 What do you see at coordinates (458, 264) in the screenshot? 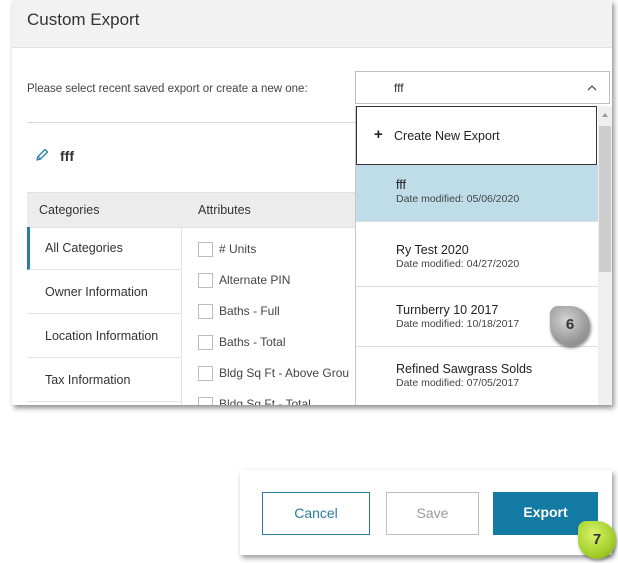
I see `export-option-date: Date modified: 04/27/2020` at bounding box center [458, 264].